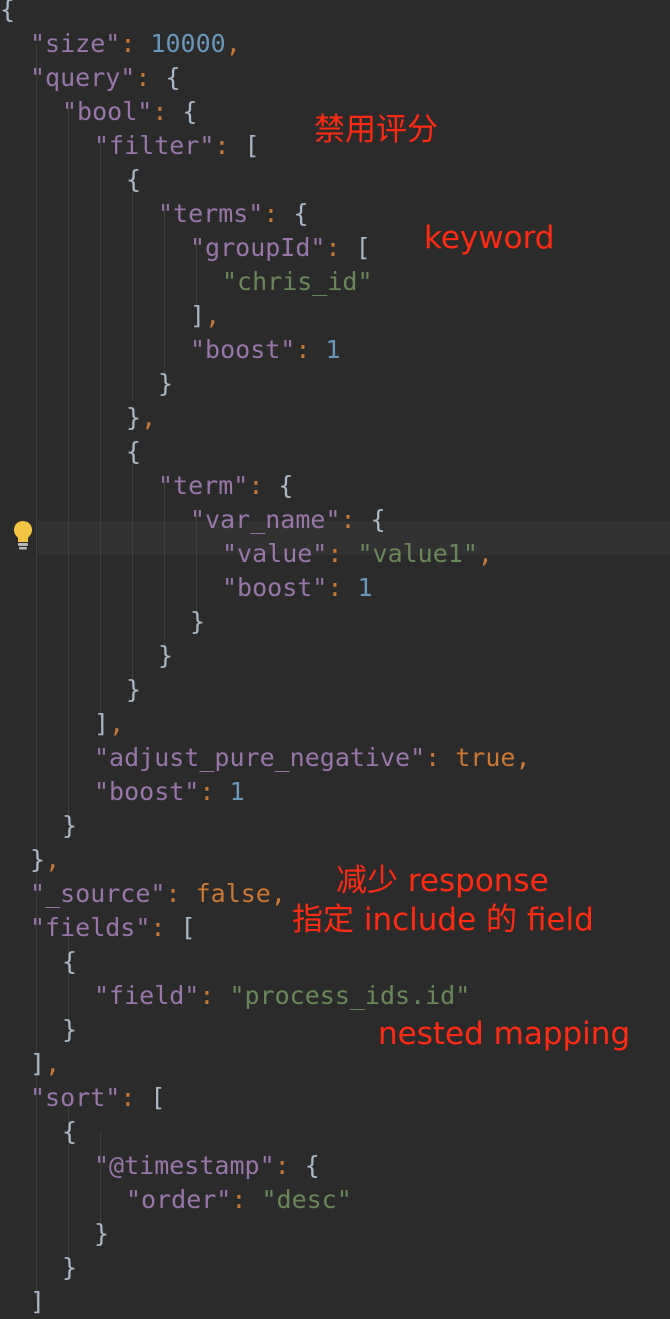 This screenshot has width=670, height=1319. Describe the element at coordinates (233, 214) in the screenshot. I see `code-line: "terms": {` at that location.